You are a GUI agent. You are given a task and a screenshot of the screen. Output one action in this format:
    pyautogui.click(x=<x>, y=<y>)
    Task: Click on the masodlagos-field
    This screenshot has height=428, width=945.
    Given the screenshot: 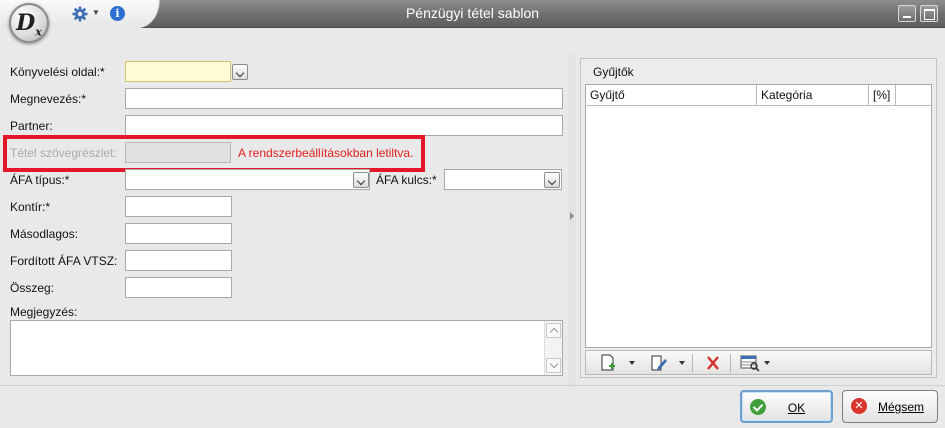 What is the action you would take?
    pyautogui.click(x=178, y=233)
    